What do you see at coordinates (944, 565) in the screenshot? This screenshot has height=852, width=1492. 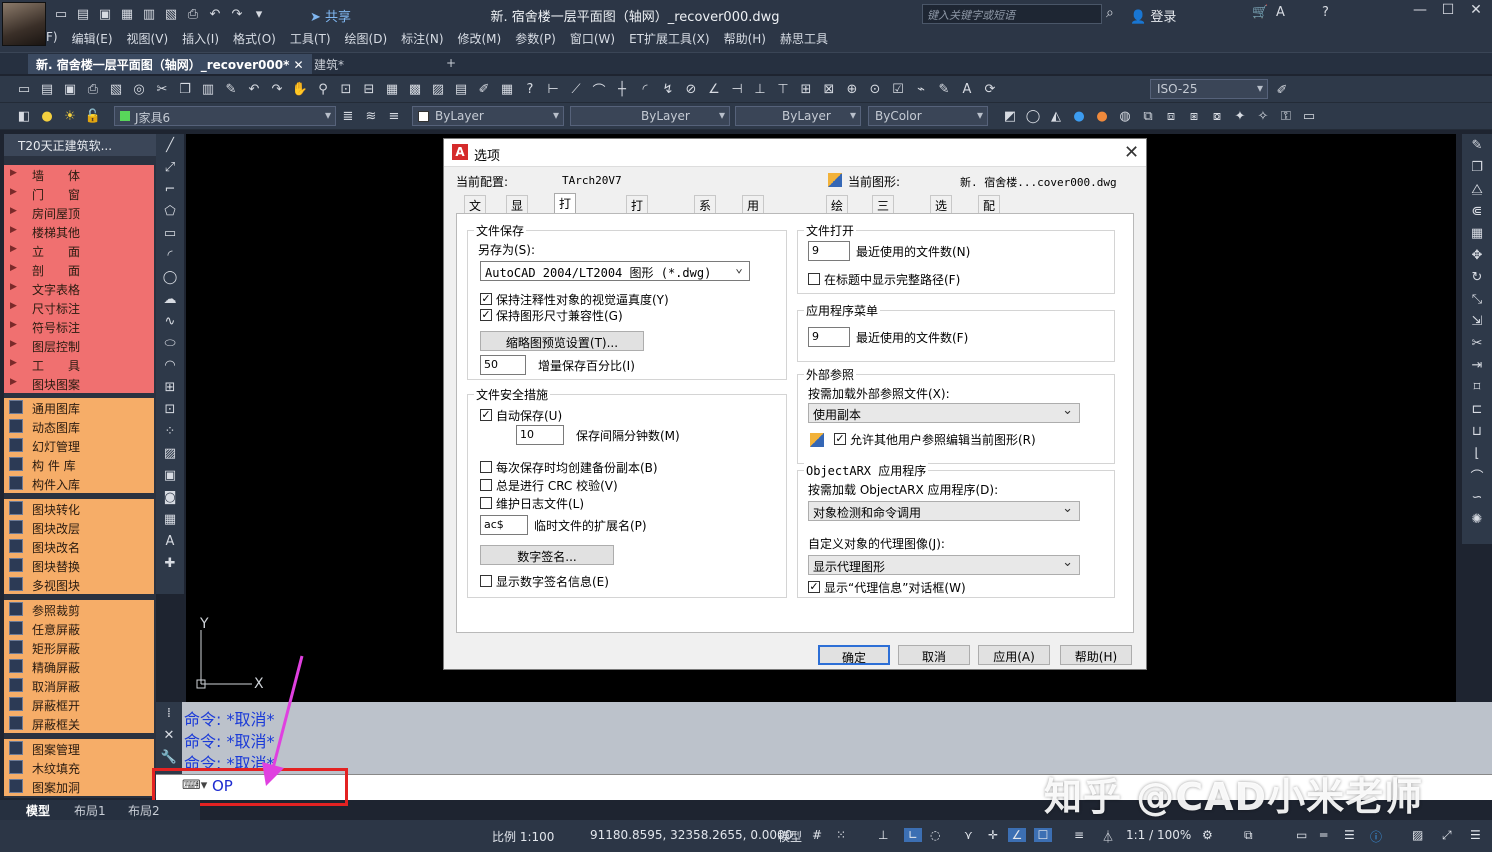 I see `proxy-image-select: 显示代理图形` at bounding box center [944, 565].